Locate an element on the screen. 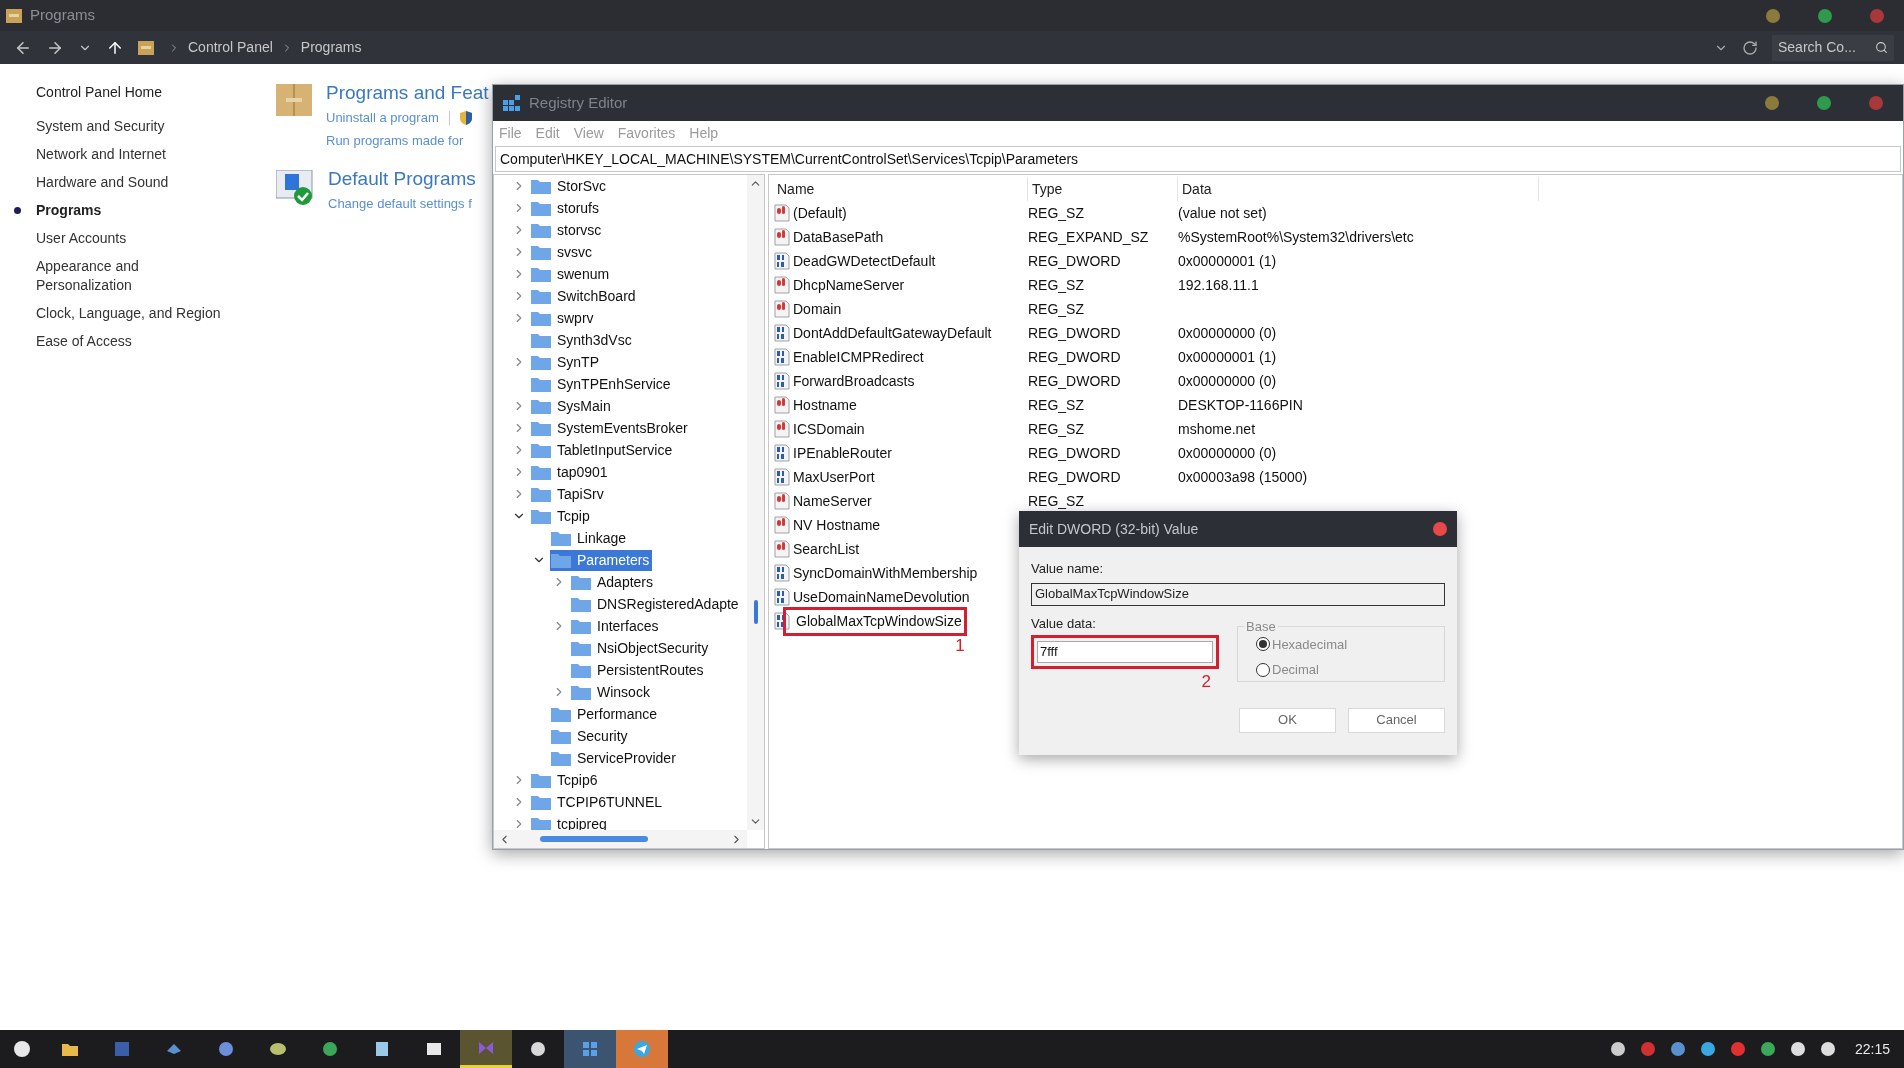 The width and height of the screenshot is (1904, 1068). value-data: 0x00003a98 (15000) is located at coordinates (1243, 476).